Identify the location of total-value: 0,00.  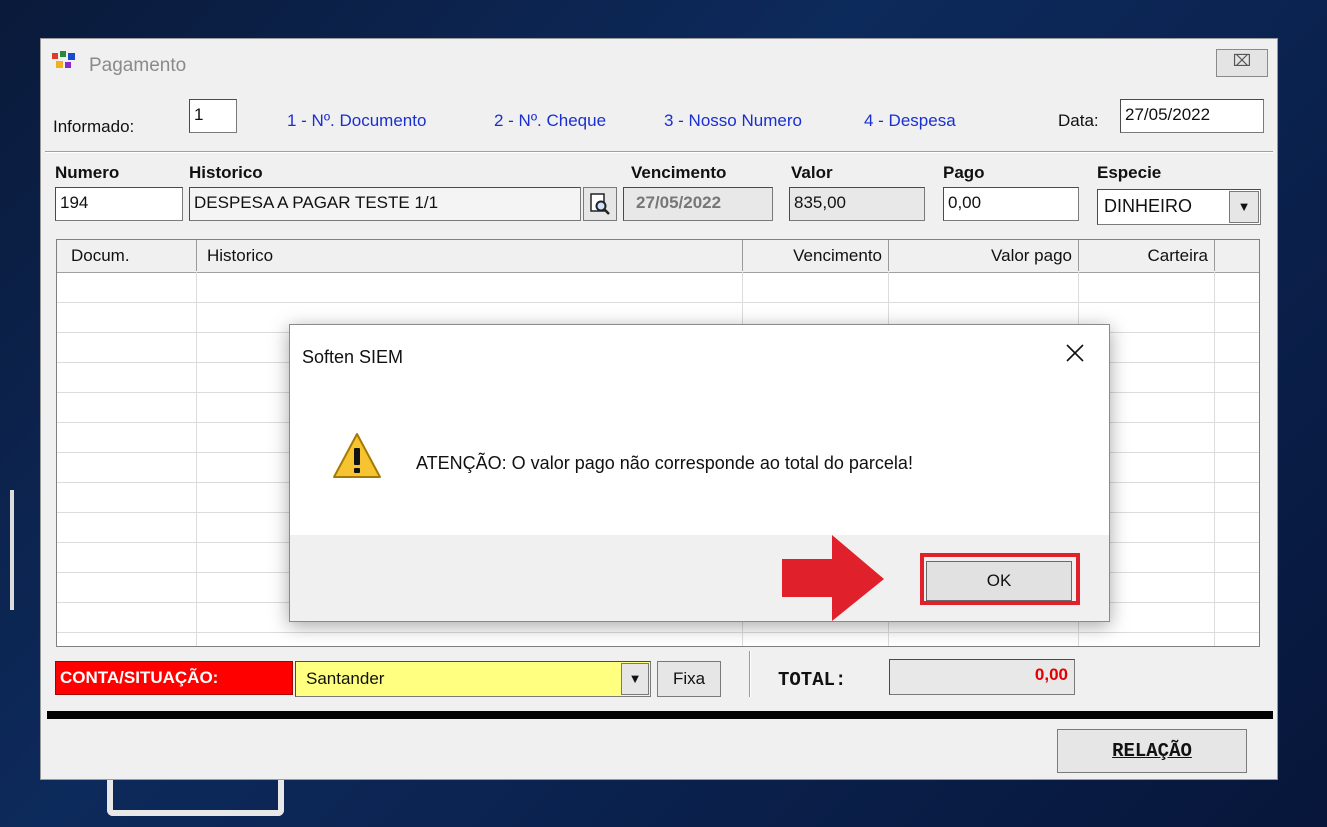
(982, 677).